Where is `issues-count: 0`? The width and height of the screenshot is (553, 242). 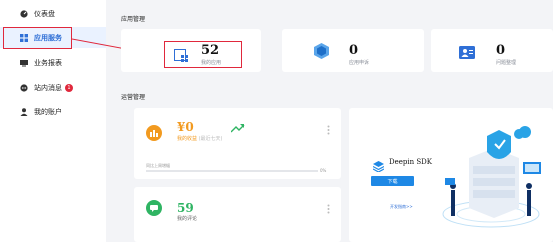
issues-count: 0 is located at coordinates (501, 50).